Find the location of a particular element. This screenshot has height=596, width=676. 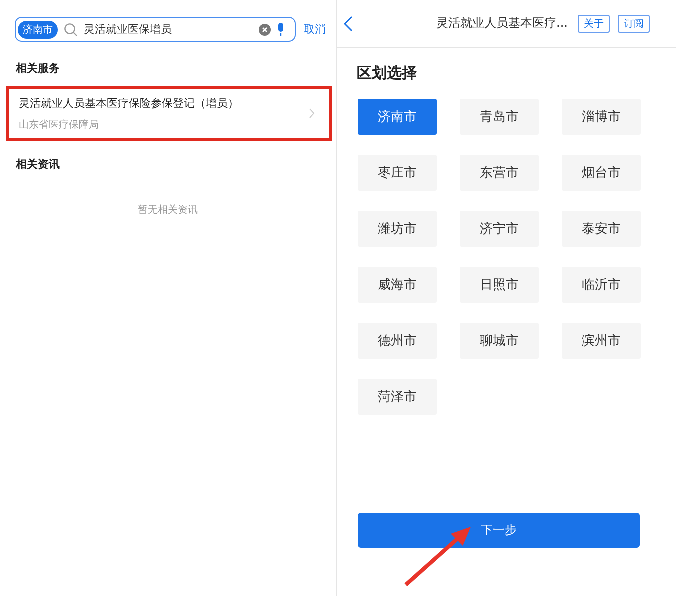

service-title: 灵活就业人员基本医疗保险参保登记（增员） is located at coordinates (129, 103).